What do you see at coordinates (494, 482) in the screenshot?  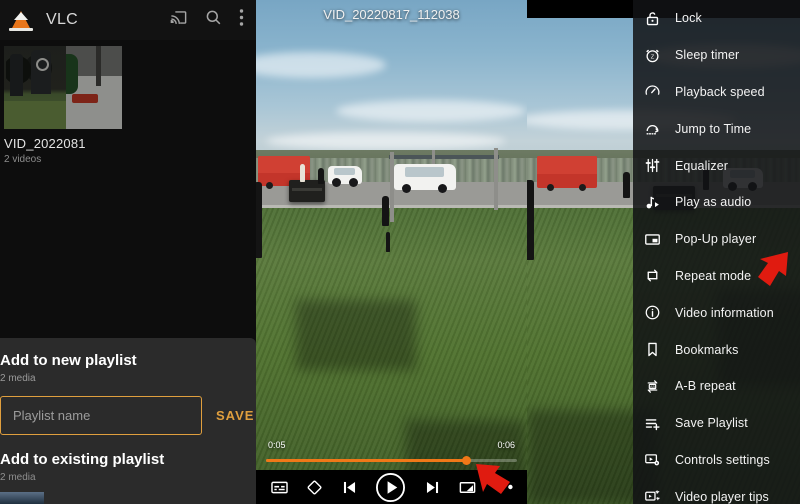 I see `more-options-arrow` at bounding box center [494, 482].